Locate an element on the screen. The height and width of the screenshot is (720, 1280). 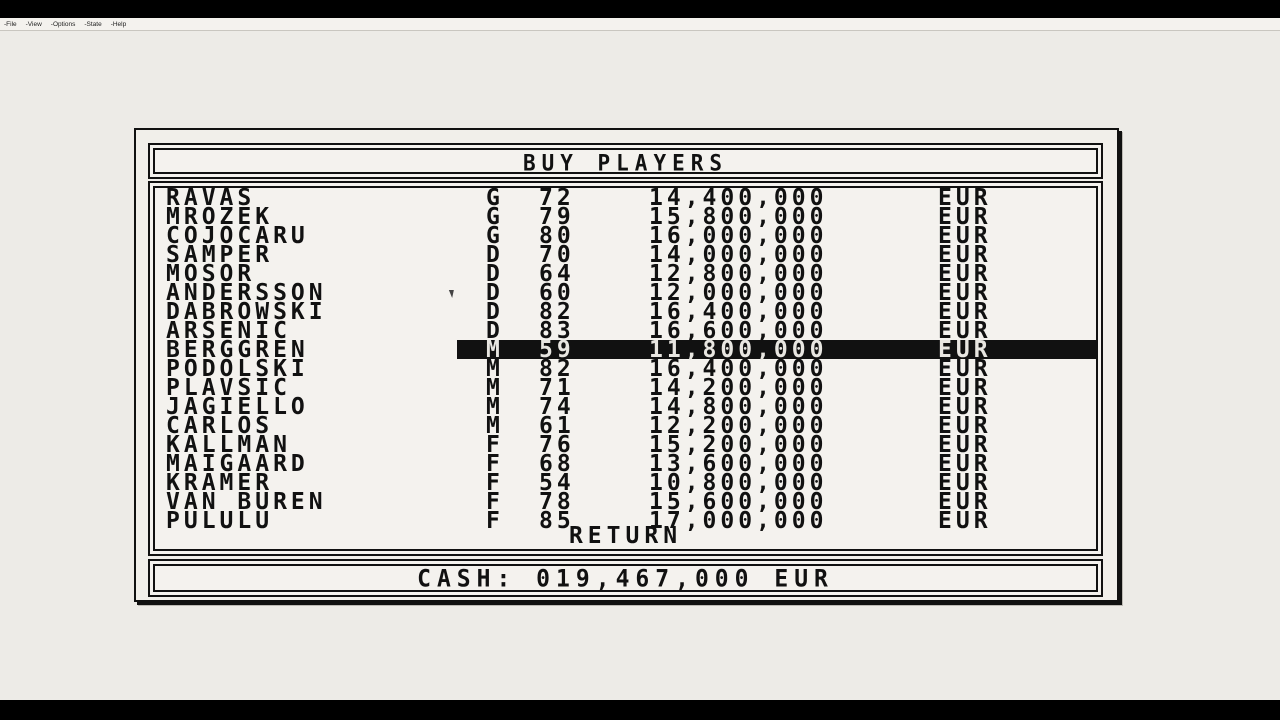
menu-file: -File is located at coordinates (10, 24).